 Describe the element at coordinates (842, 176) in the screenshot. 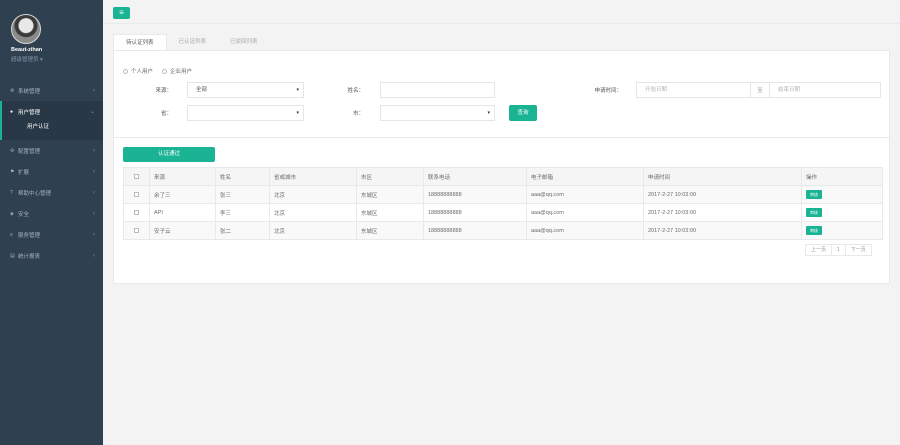

I see `header-action: 操作` at that location.